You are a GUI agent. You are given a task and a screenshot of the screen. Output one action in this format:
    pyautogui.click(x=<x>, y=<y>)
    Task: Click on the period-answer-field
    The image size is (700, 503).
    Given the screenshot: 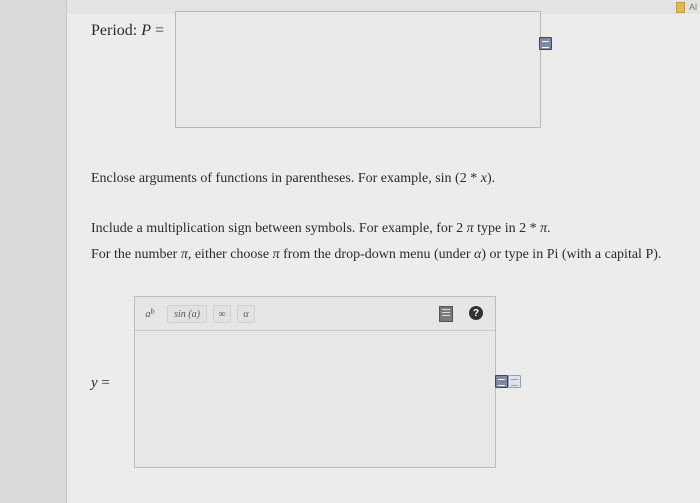 What is the action you would take?
    pyautogui.click(x=363, y=69)
    